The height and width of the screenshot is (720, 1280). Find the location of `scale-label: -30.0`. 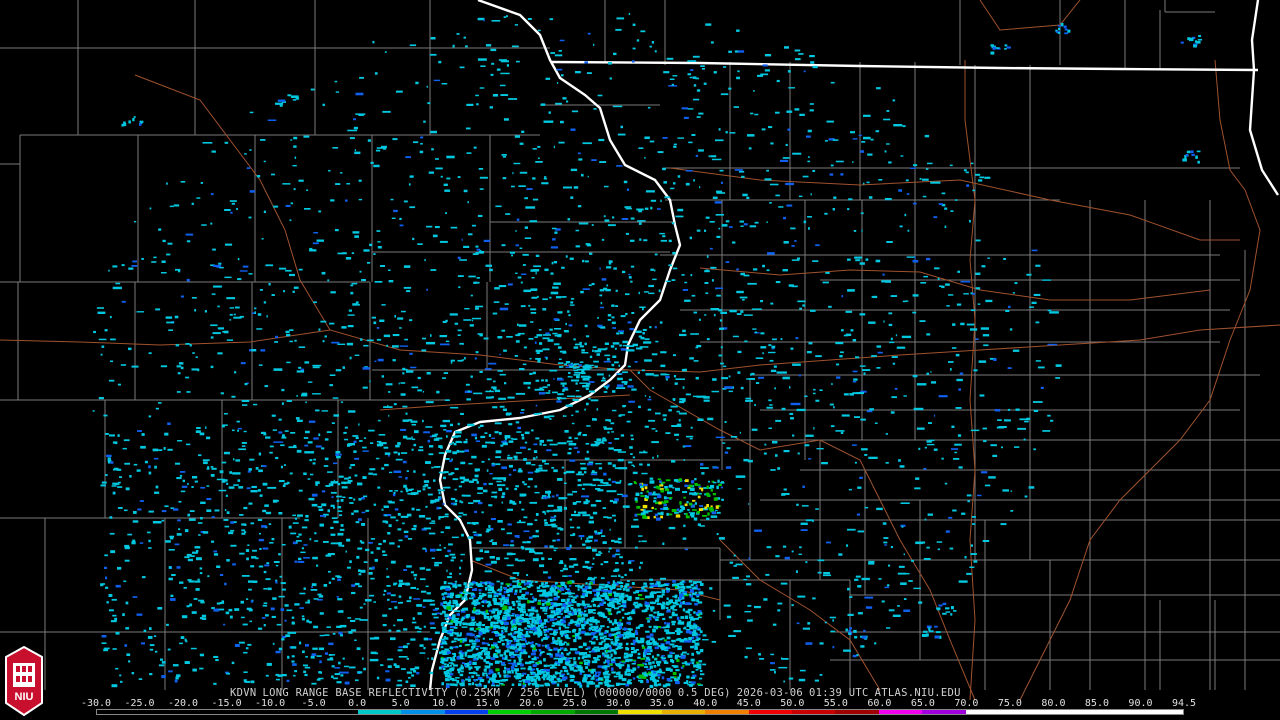

scale-label: -30.0 is located at coordinates (96, 703).